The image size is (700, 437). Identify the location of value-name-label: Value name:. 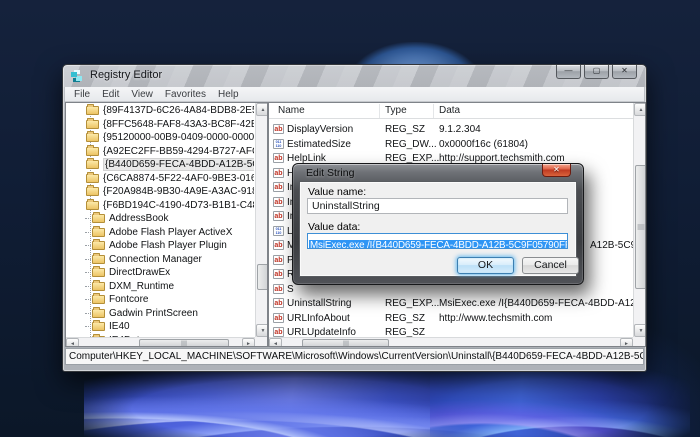
(337, 192).